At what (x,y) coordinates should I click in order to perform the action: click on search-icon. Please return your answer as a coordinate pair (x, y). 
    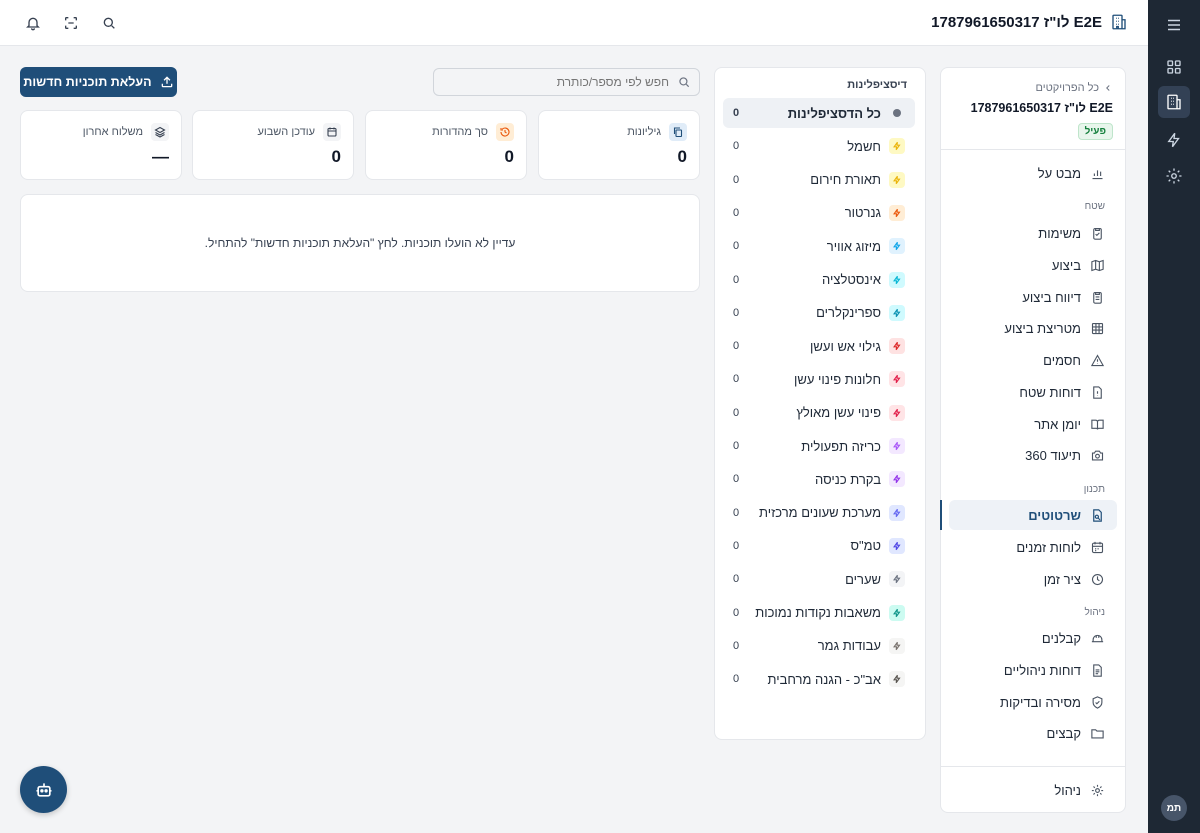
    Looking at the image, I should click on (109, 23).